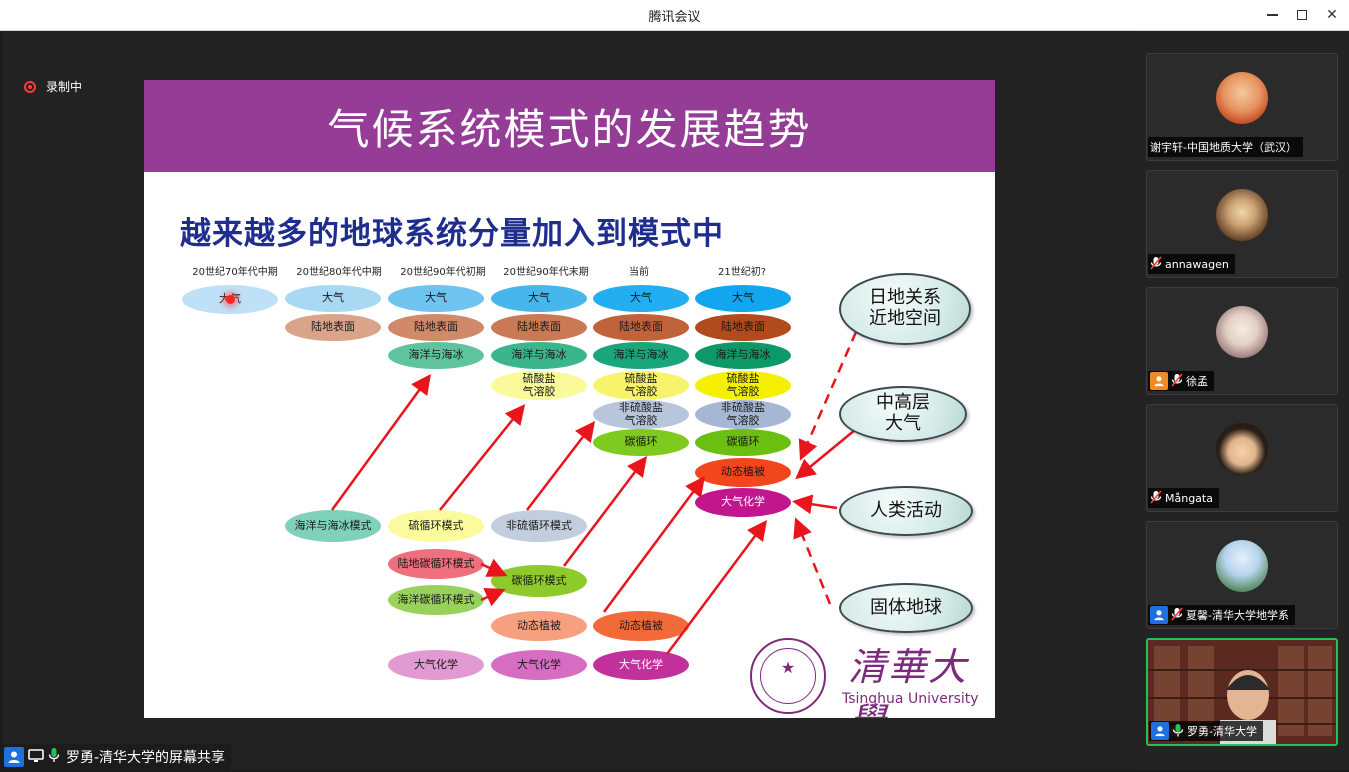 This screenshot has height=772, width=1349. What do you see at coordinates (910, 699) in the screenshot?
I see `university-name-en: Tsinghua University` at bounding box center [910, 699].